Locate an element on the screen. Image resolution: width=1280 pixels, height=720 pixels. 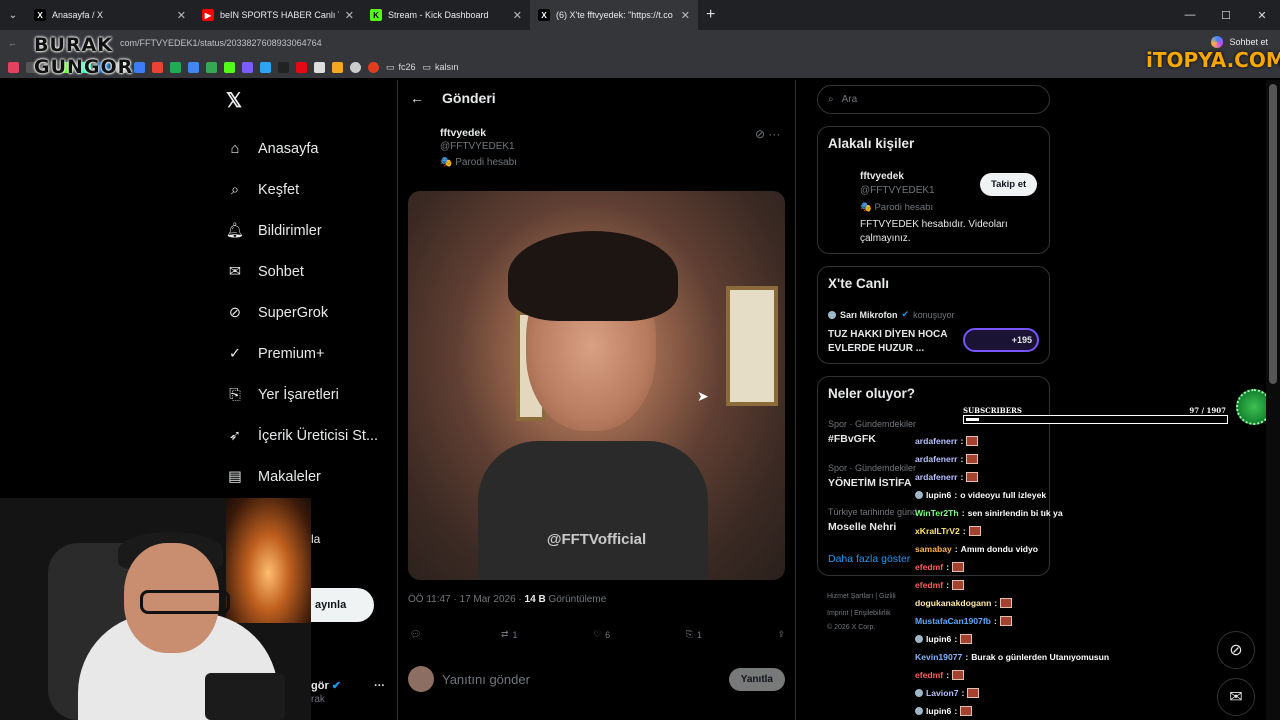
tab-list-icon: ⌄ is located at coordinates (13, 15).